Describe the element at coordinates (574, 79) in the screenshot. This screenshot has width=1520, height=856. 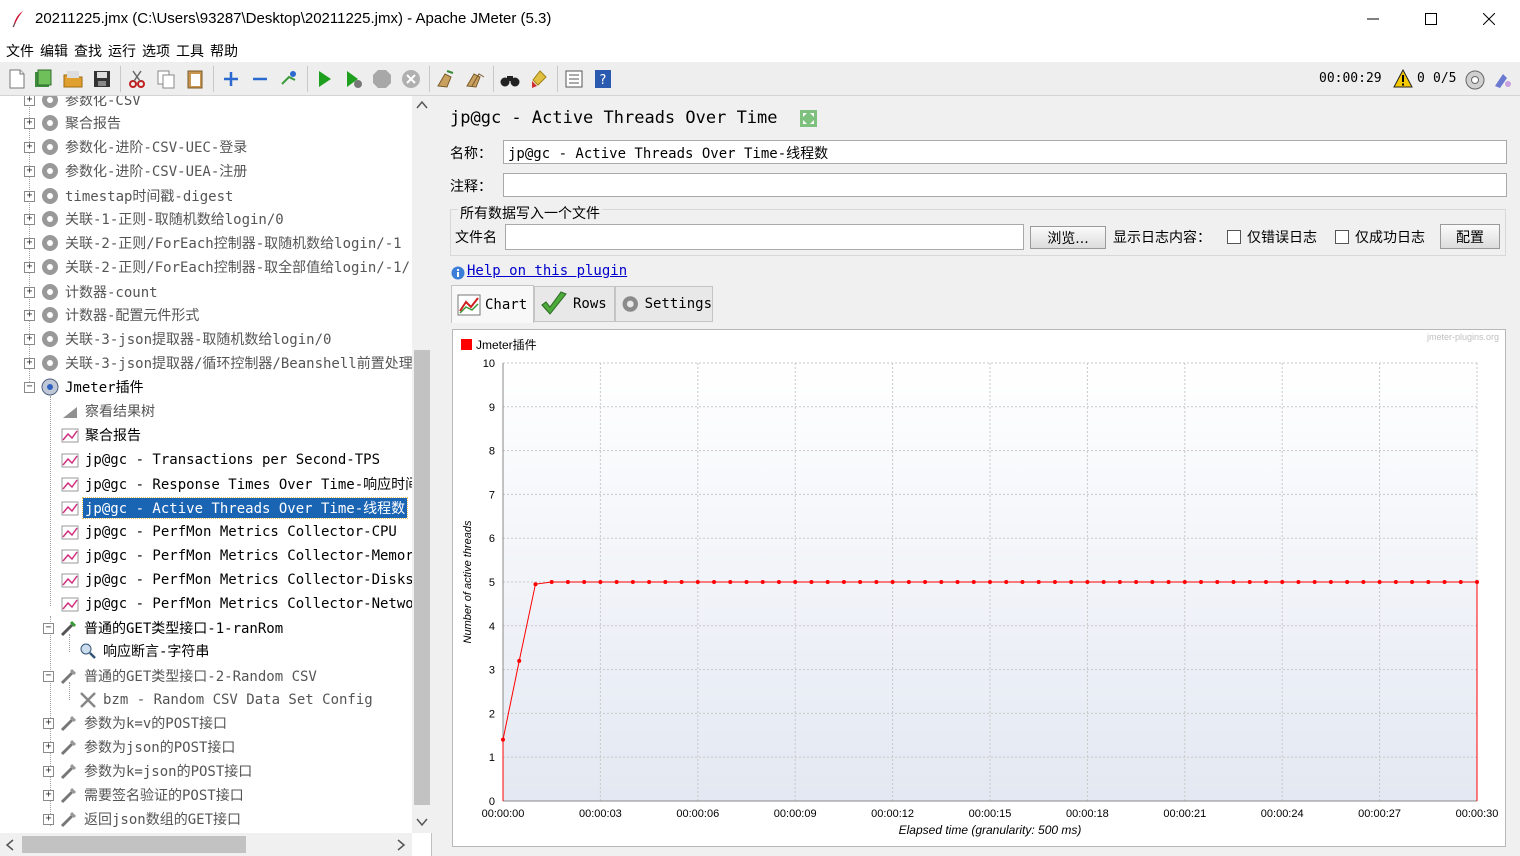
I see `function-helper-icon` at that location.